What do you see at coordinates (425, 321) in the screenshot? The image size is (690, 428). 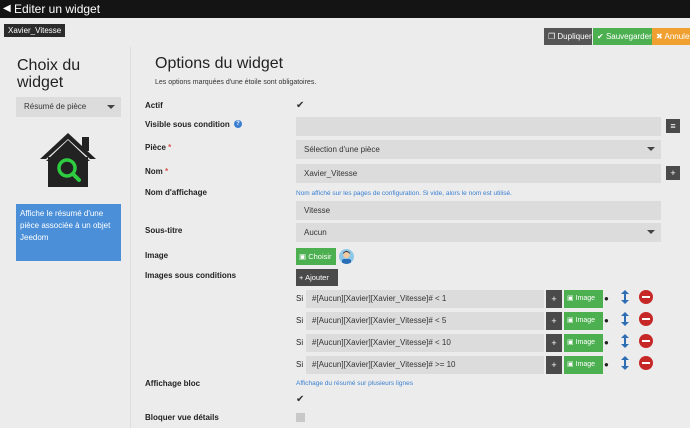 I see `condition-input: #[Aucun][Xavier][Xavier_Vitesse]# < 5` at bounding box center [425, 321].